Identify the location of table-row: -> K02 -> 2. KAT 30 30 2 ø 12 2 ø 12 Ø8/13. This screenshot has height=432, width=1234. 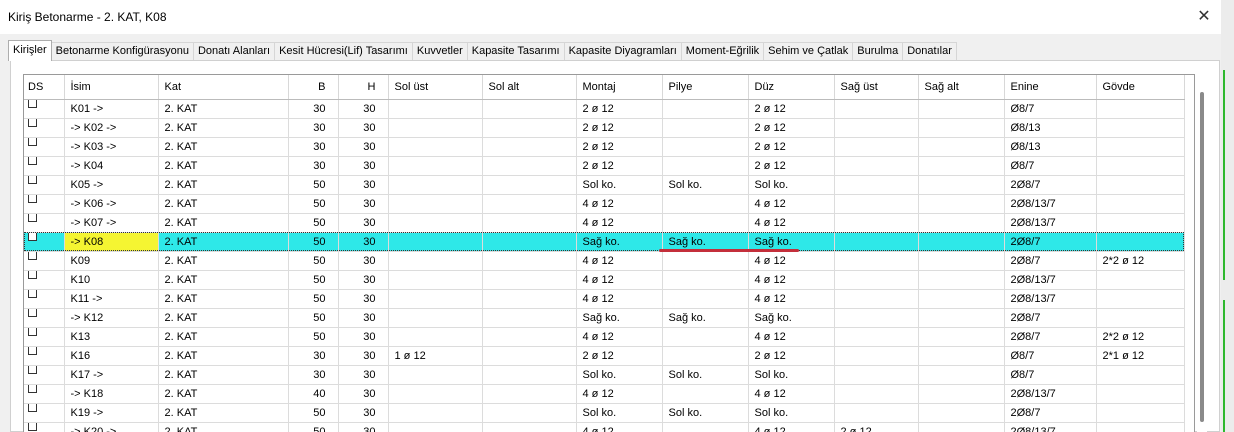
(604, 128).